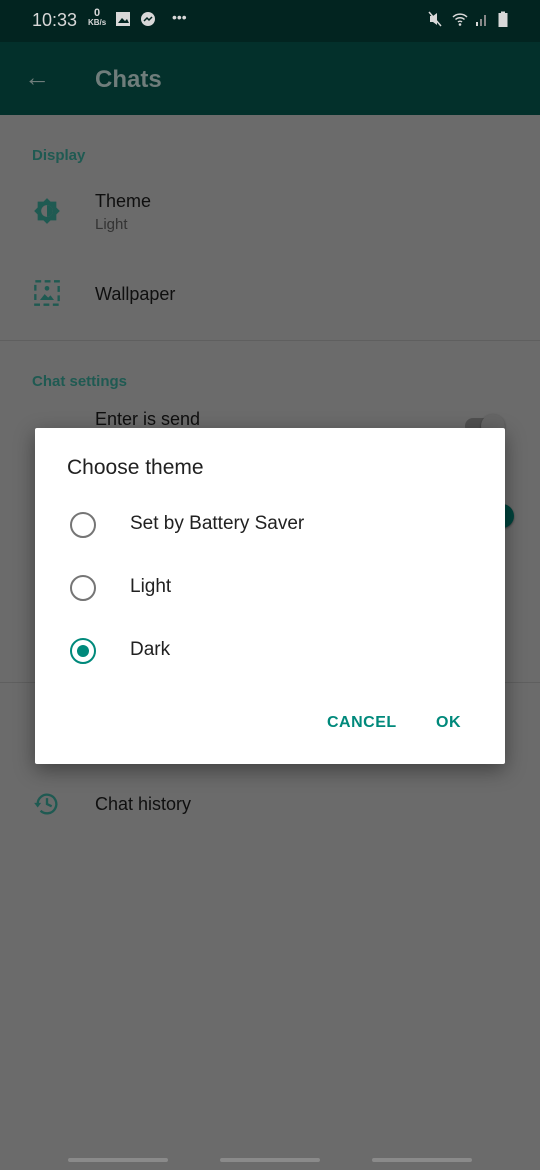 The image size is (540, 1170). What do you see at coordinates (481, 20) in the screenshot?
I see `signal-icon` at bounding box center [481, 20].